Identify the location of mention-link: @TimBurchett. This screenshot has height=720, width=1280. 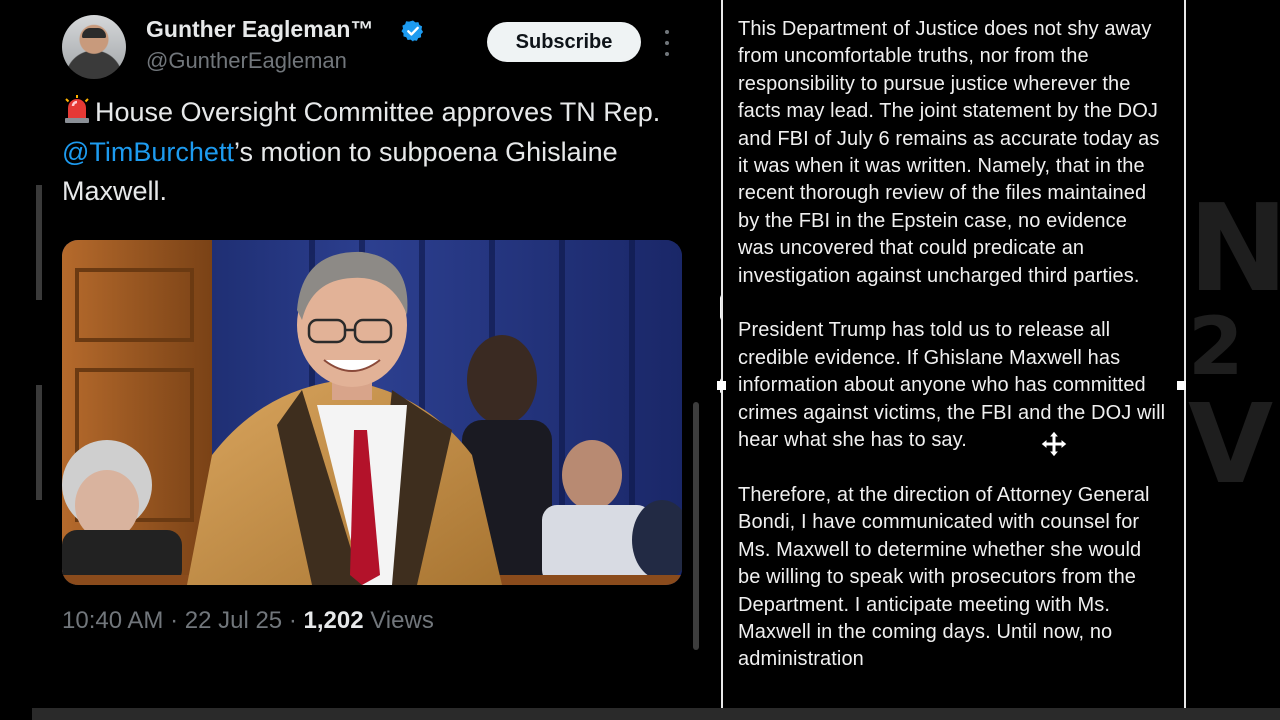
(148, 152).